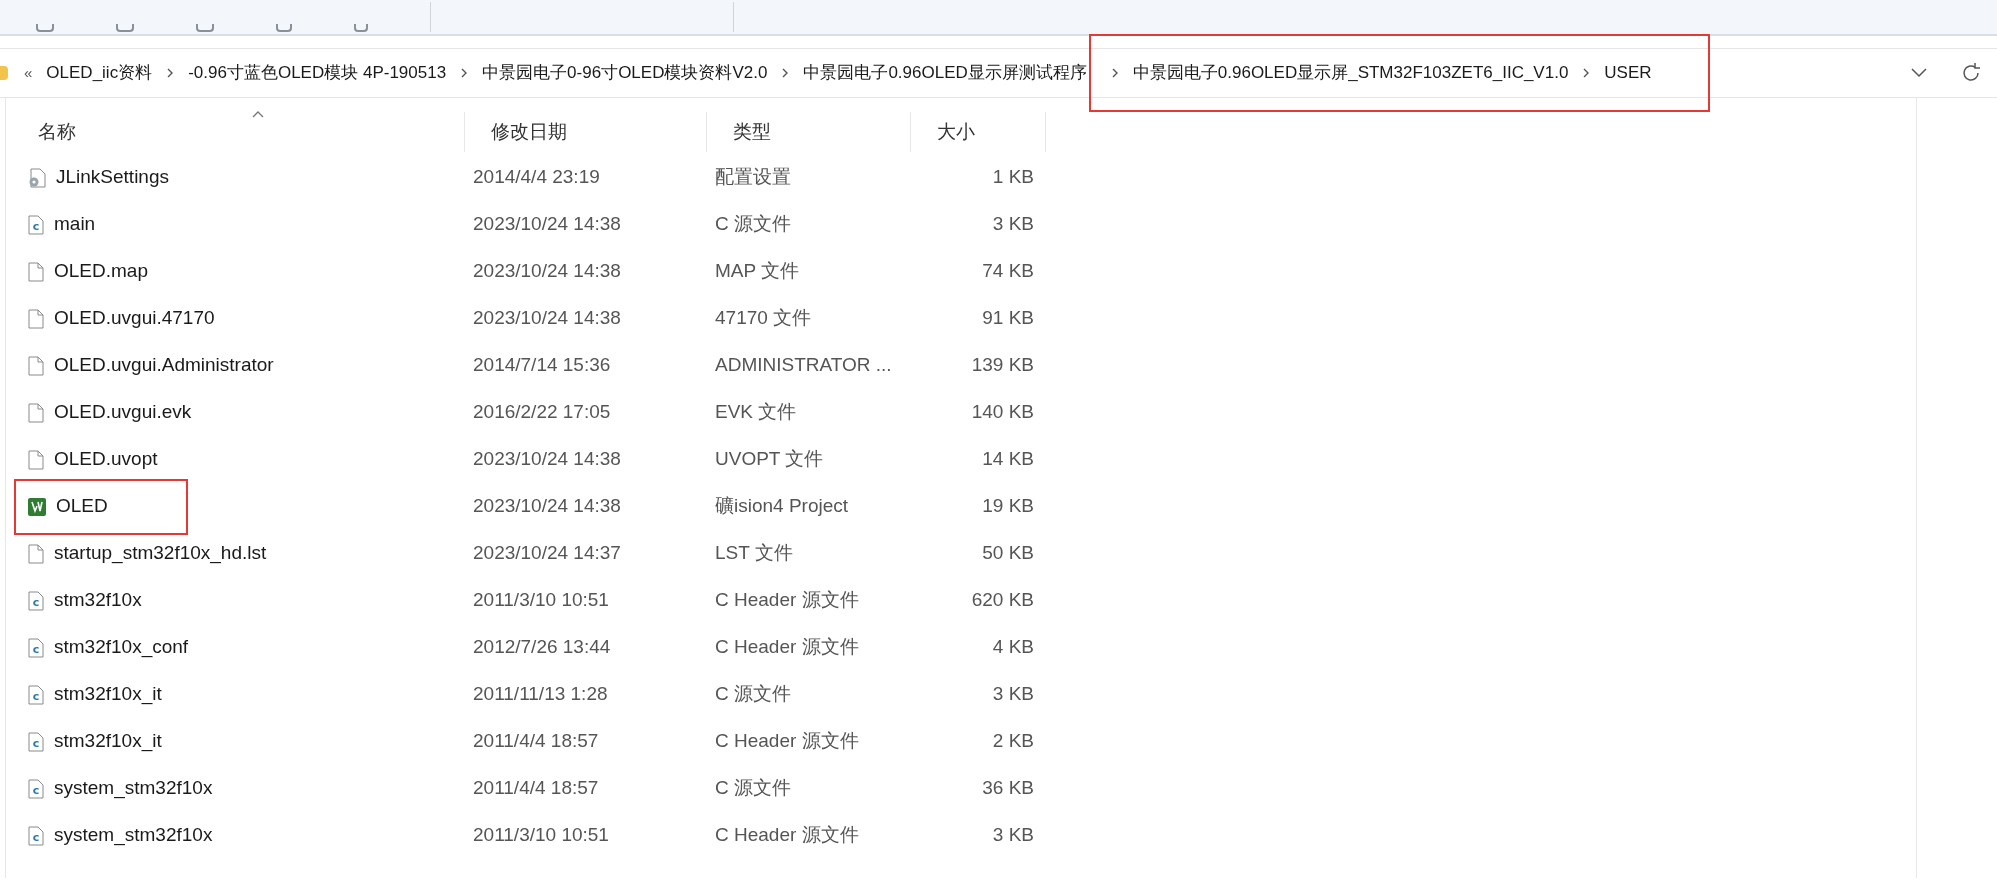  What do you see at coordinates (1008, 271) in the screenshot?
I see `file-size: 74 KB` at bounding box center [1008, 271].